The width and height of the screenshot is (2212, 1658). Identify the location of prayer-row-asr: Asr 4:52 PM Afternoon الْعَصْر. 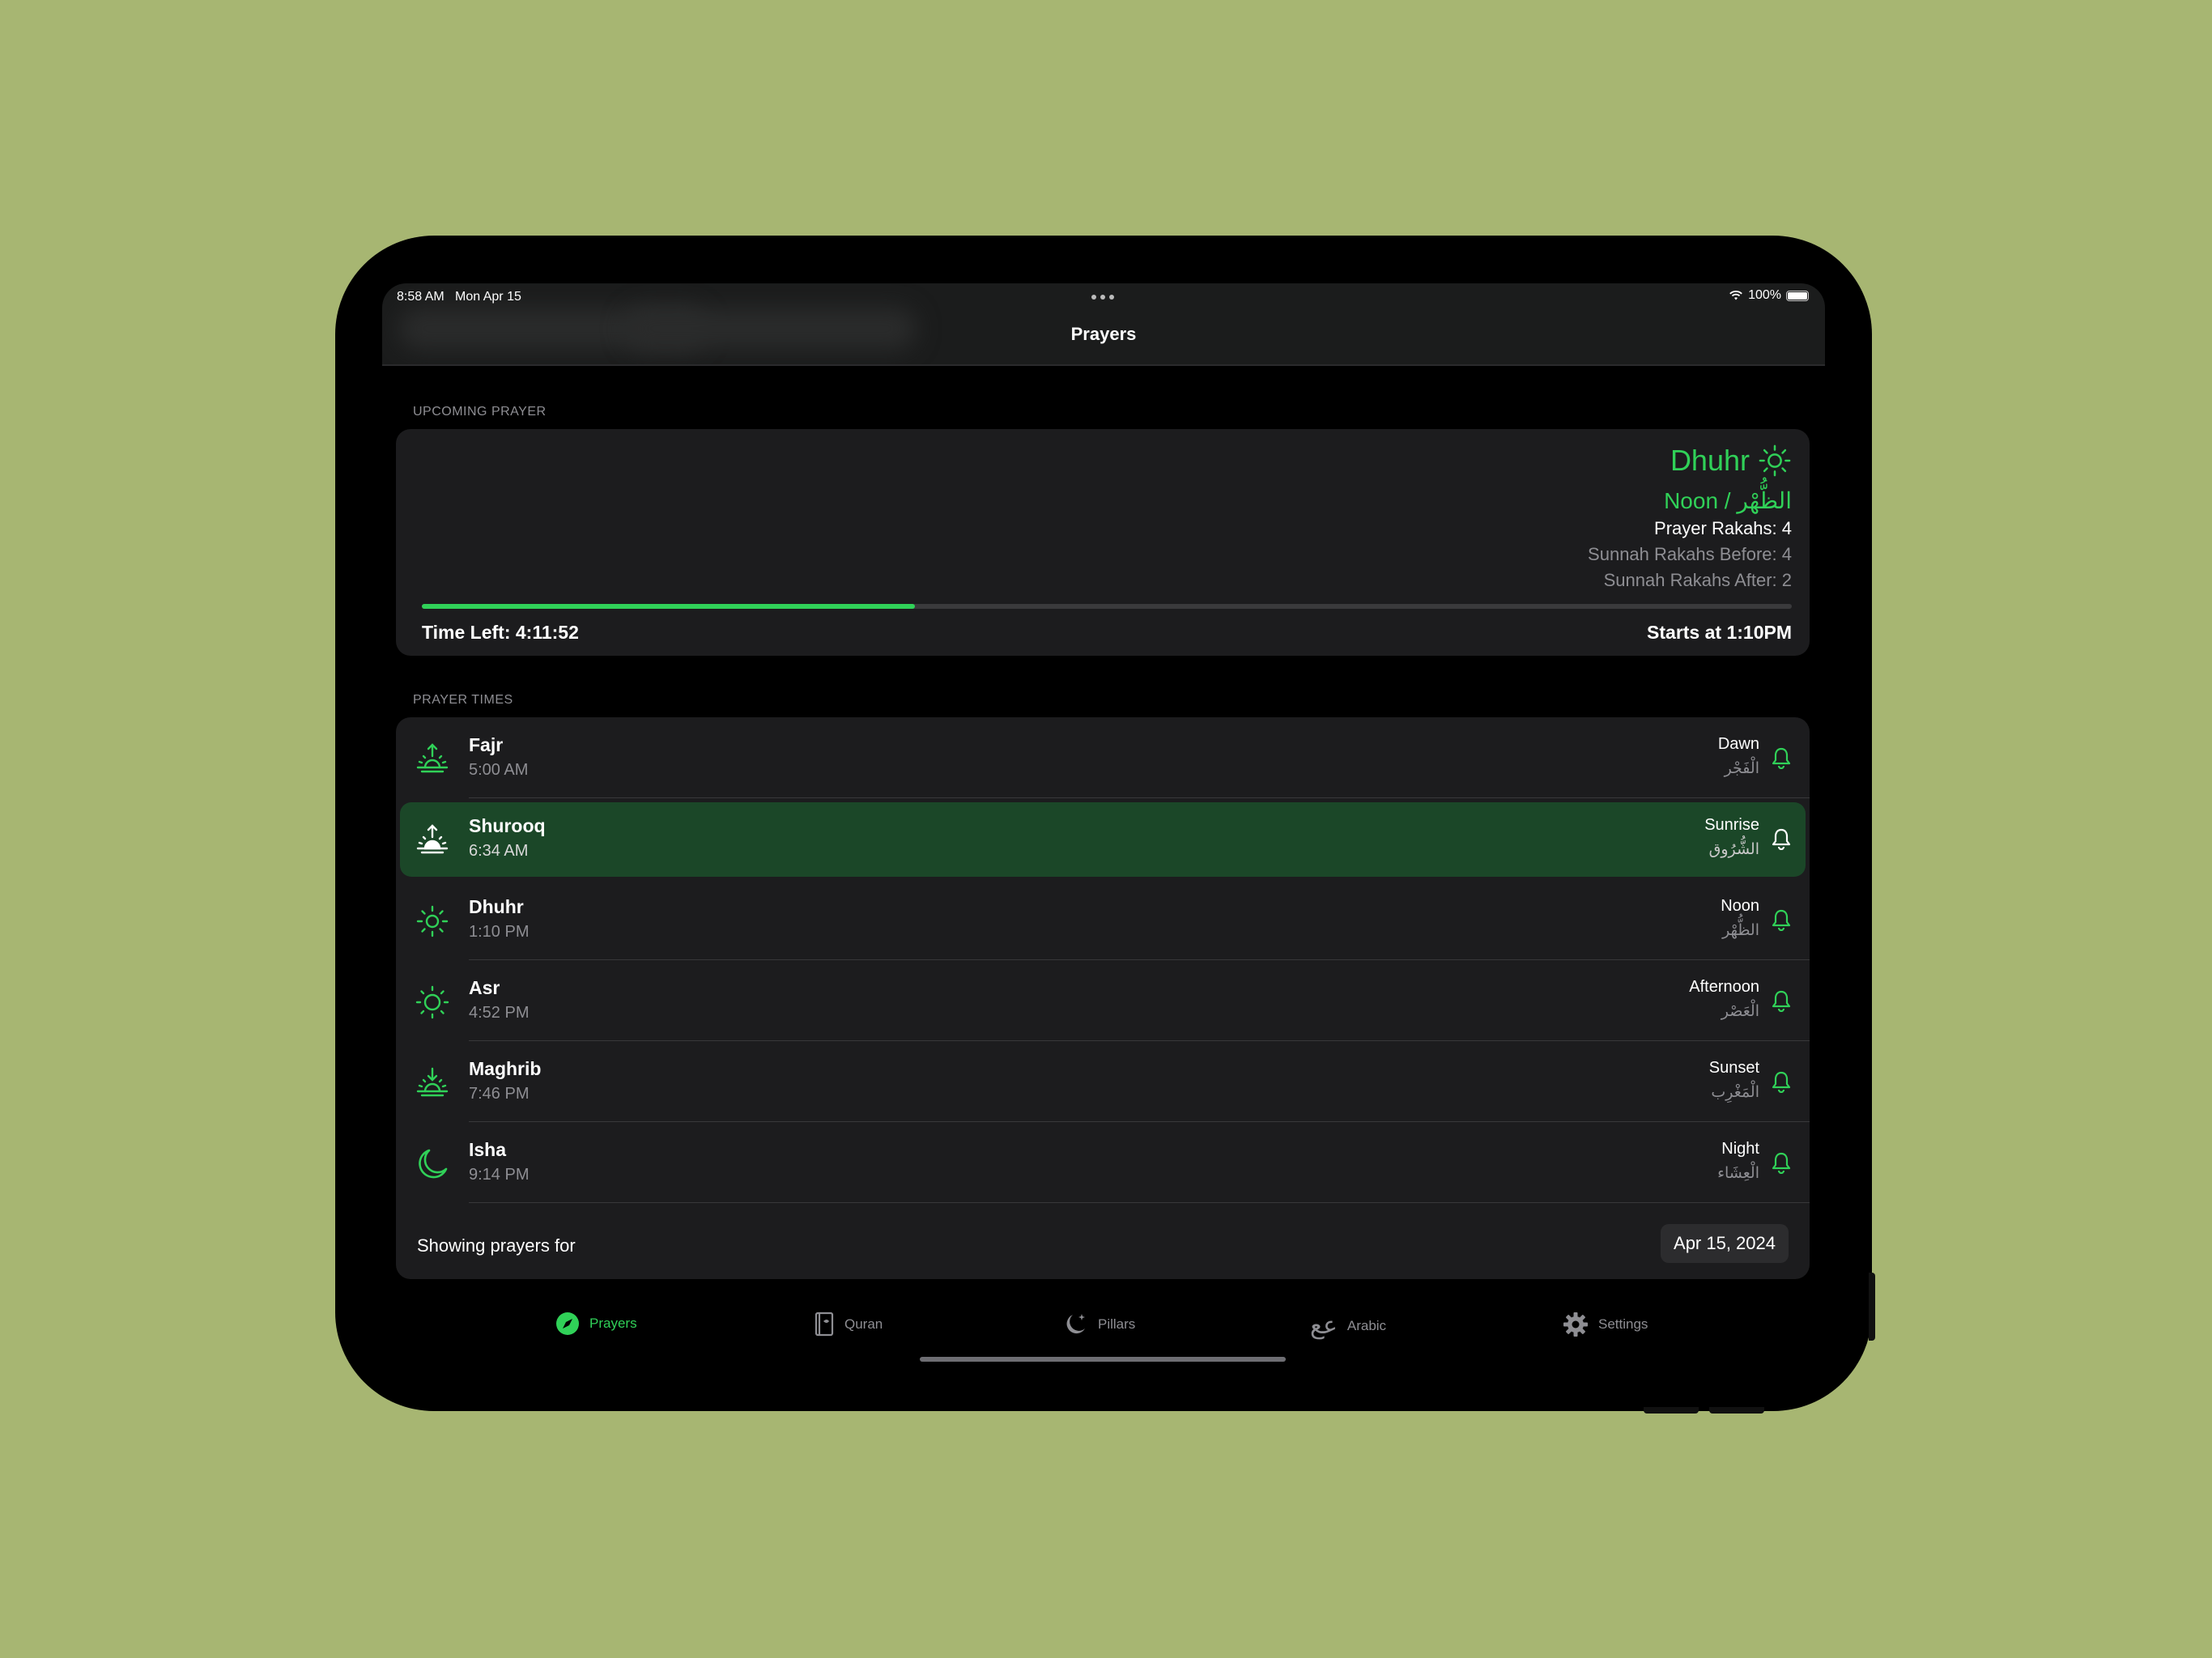
(1103, 1000).